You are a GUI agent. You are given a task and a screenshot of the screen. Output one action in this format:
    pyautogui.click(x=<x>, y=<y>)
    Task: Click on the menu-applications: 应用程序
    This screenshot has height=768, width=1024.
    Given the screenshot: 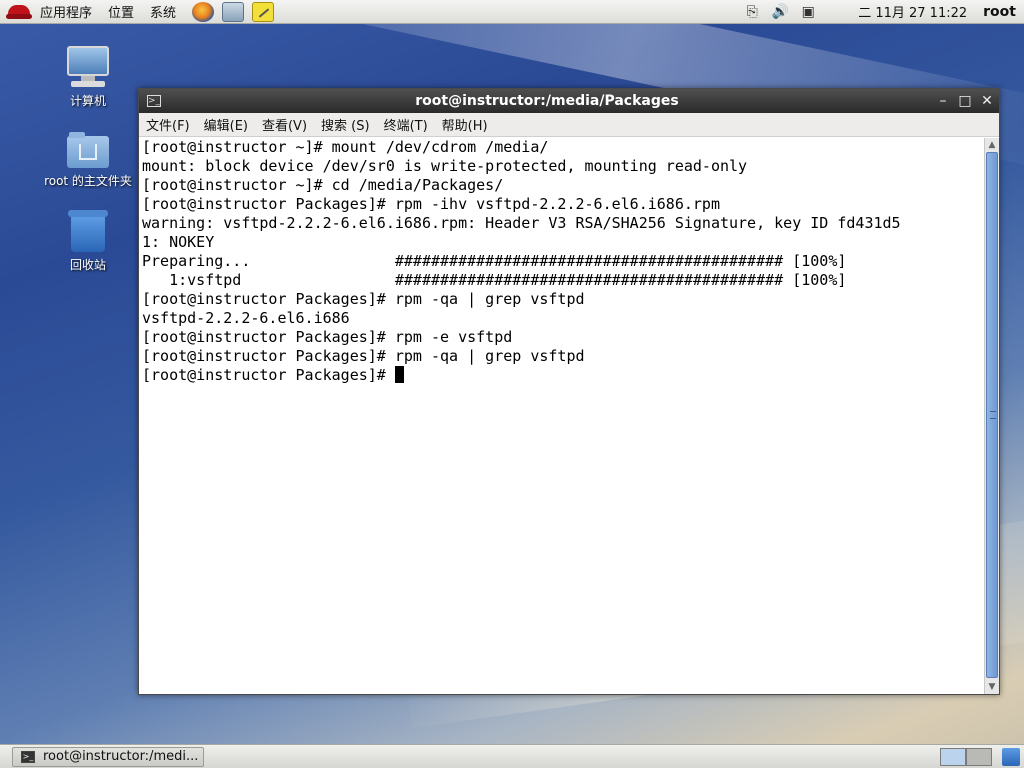 What is the action you would take?
    pyautogui.click(x=66, y=11)
    